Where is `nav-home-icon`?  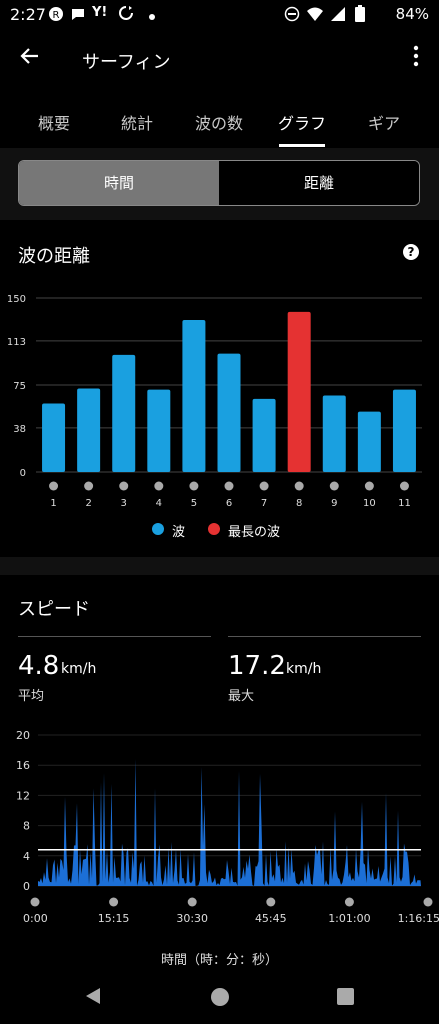 nav-home-icon is located at coordinates (220, 999).